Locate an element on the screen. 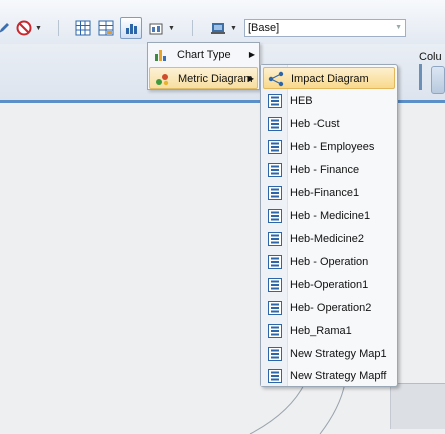 The image size is (445, 434). menu-item-label: Heb-Operation1 is located at coordinates (329, 285).